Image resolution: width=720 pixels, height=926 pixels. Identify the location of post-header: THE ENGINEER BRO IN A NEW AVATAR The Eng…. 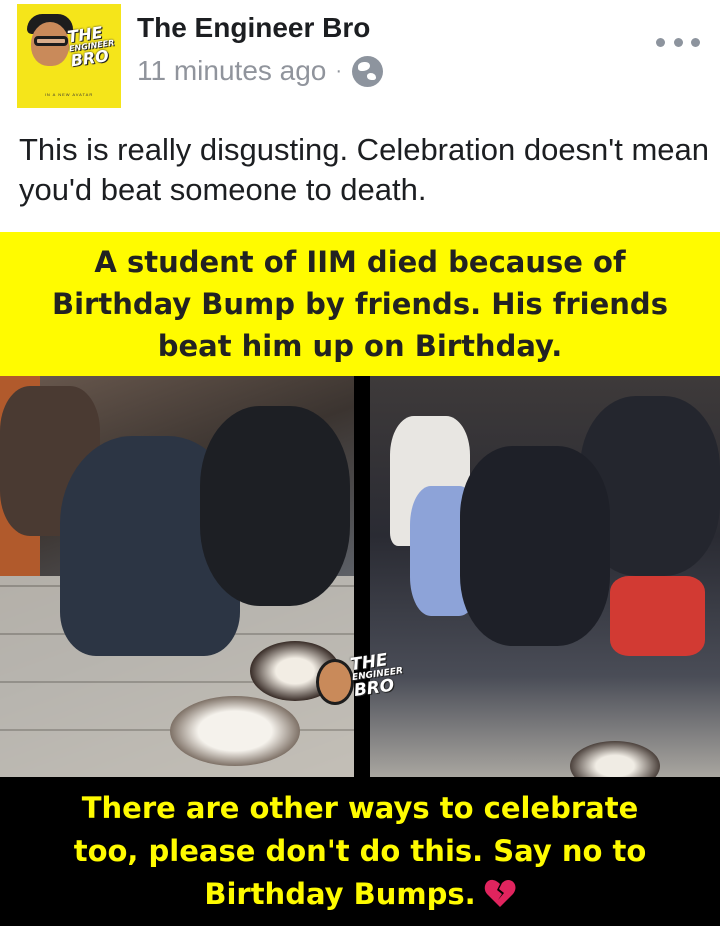
(360, 59).